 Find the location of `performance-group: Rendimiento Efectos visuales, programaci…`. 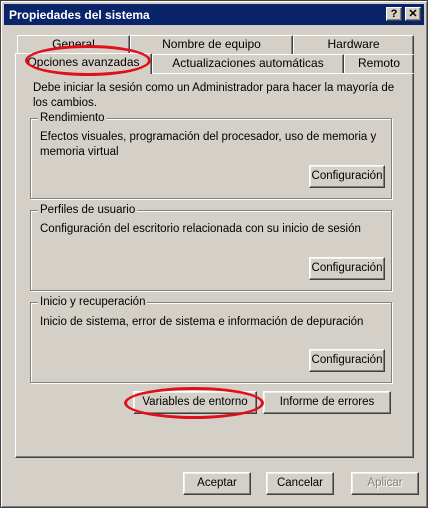

performance-group: Rendimiento Efectos visuales, programaci… is located at coordinates (211, 155).